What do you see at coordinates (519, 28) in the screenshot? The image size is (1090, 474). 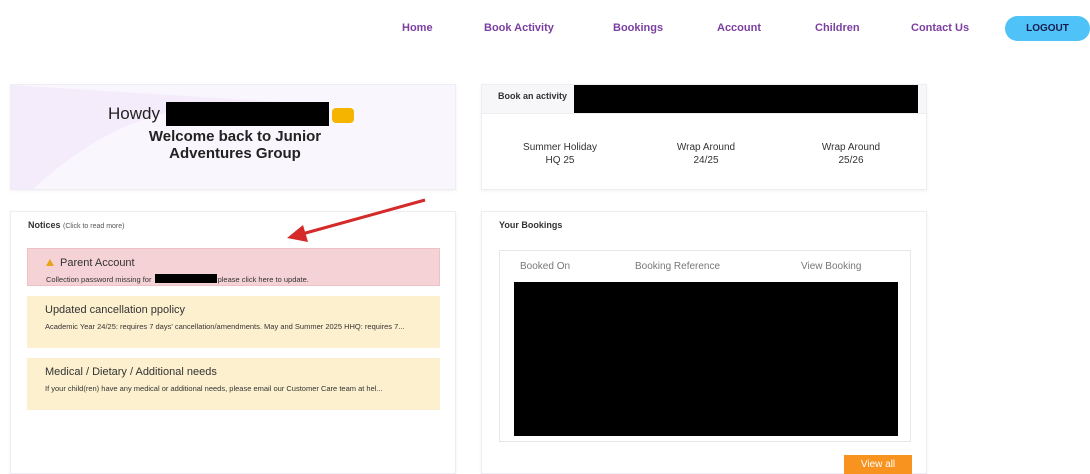 I see `nav-book-activity: Book Activity` at bounding box center [519, 28].